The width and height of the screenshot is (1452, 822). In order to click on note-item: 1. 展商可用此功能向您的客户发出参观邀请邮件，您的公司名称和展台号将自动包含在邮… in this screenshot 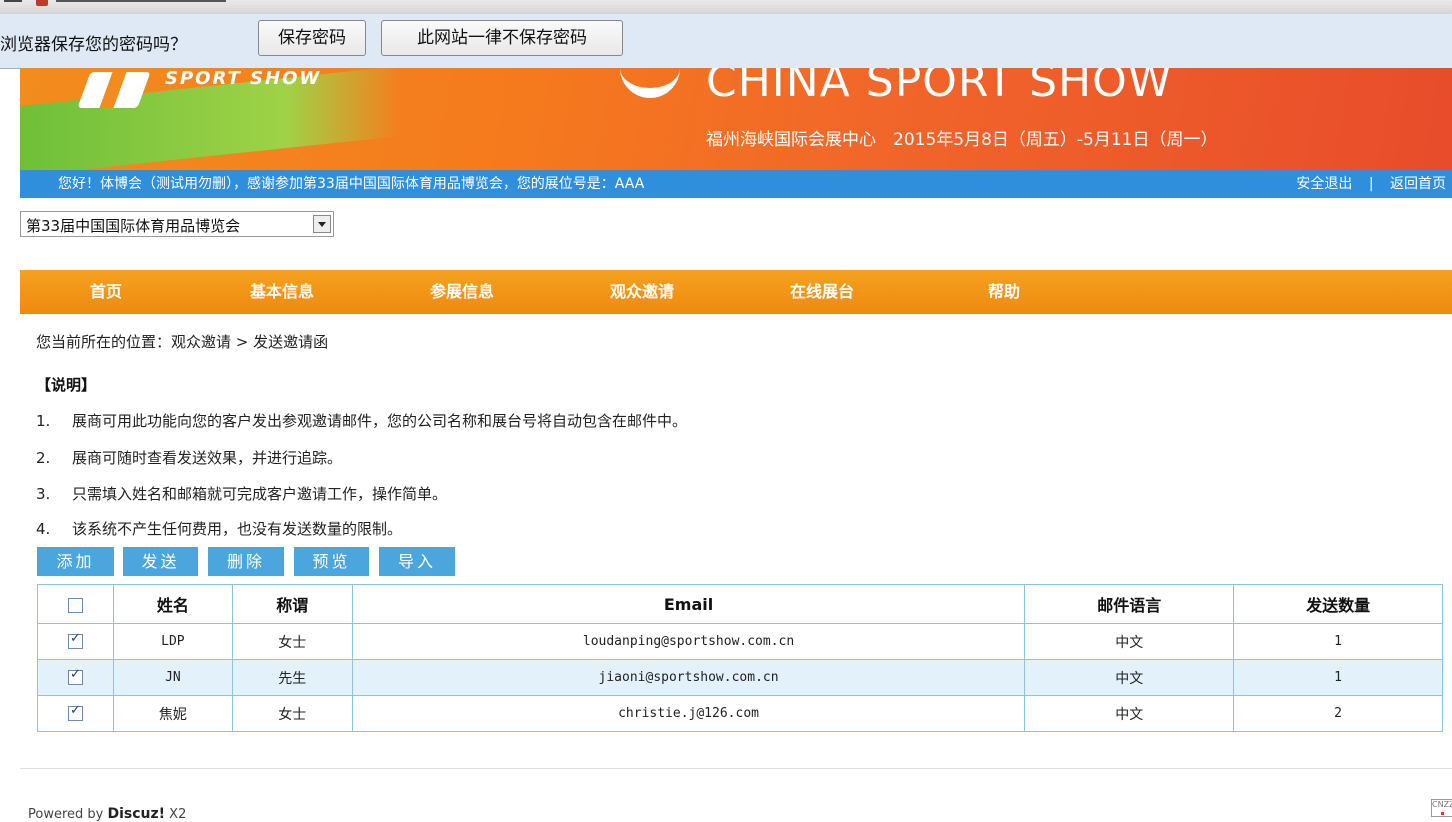, I will do `click(361, 420)`.